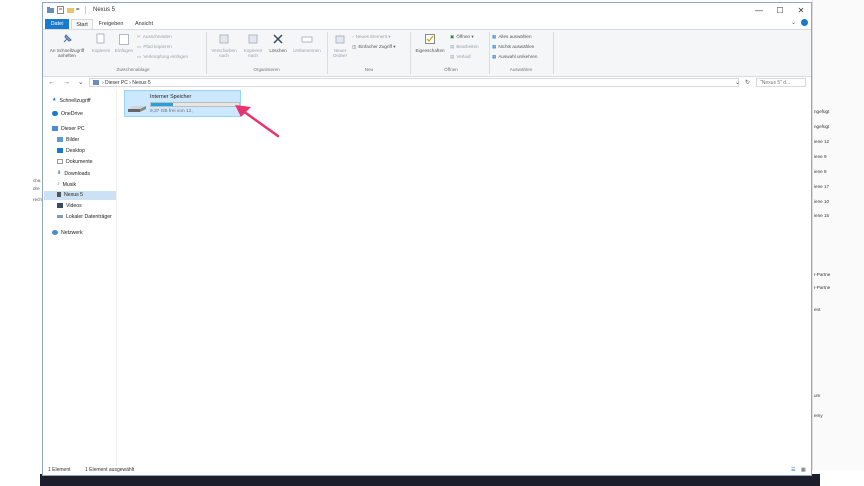 The image size is (864, 486). What do you see at coordinates (820, 171) in the screenshot?
I see `background-text: iene 8` at bounding box center [820, 171].